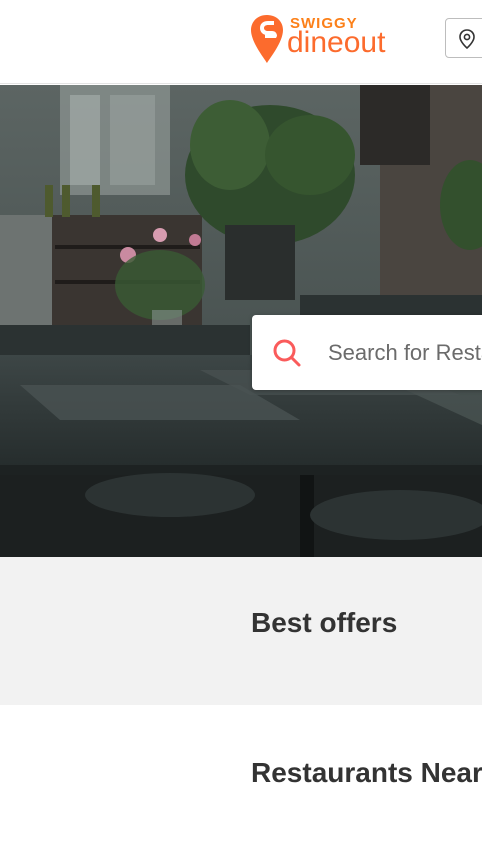  What do you see at coordinates (324, 622) in the screenshot?
I see `best-offers-title: Best offers` at bounding box center [324, 622].